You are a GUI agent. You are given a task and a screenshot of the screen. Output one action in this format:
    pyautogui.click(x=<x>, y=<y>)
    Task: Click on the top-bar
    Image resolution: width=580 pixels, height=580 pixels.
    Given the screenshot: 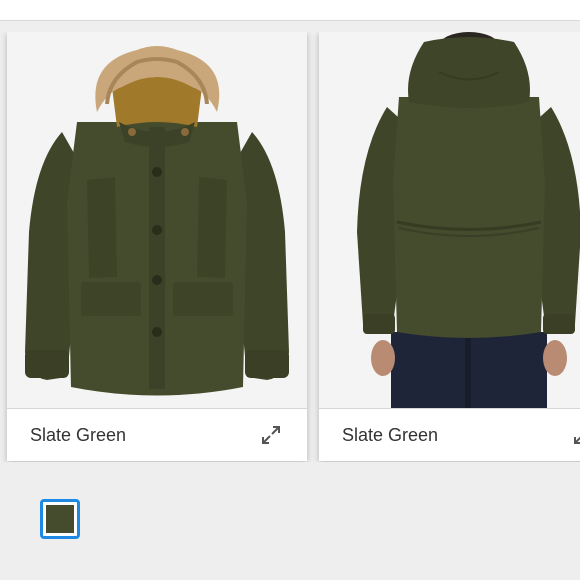 What is the action you would take?
    pyautogui.click(x=290, y=10)
    